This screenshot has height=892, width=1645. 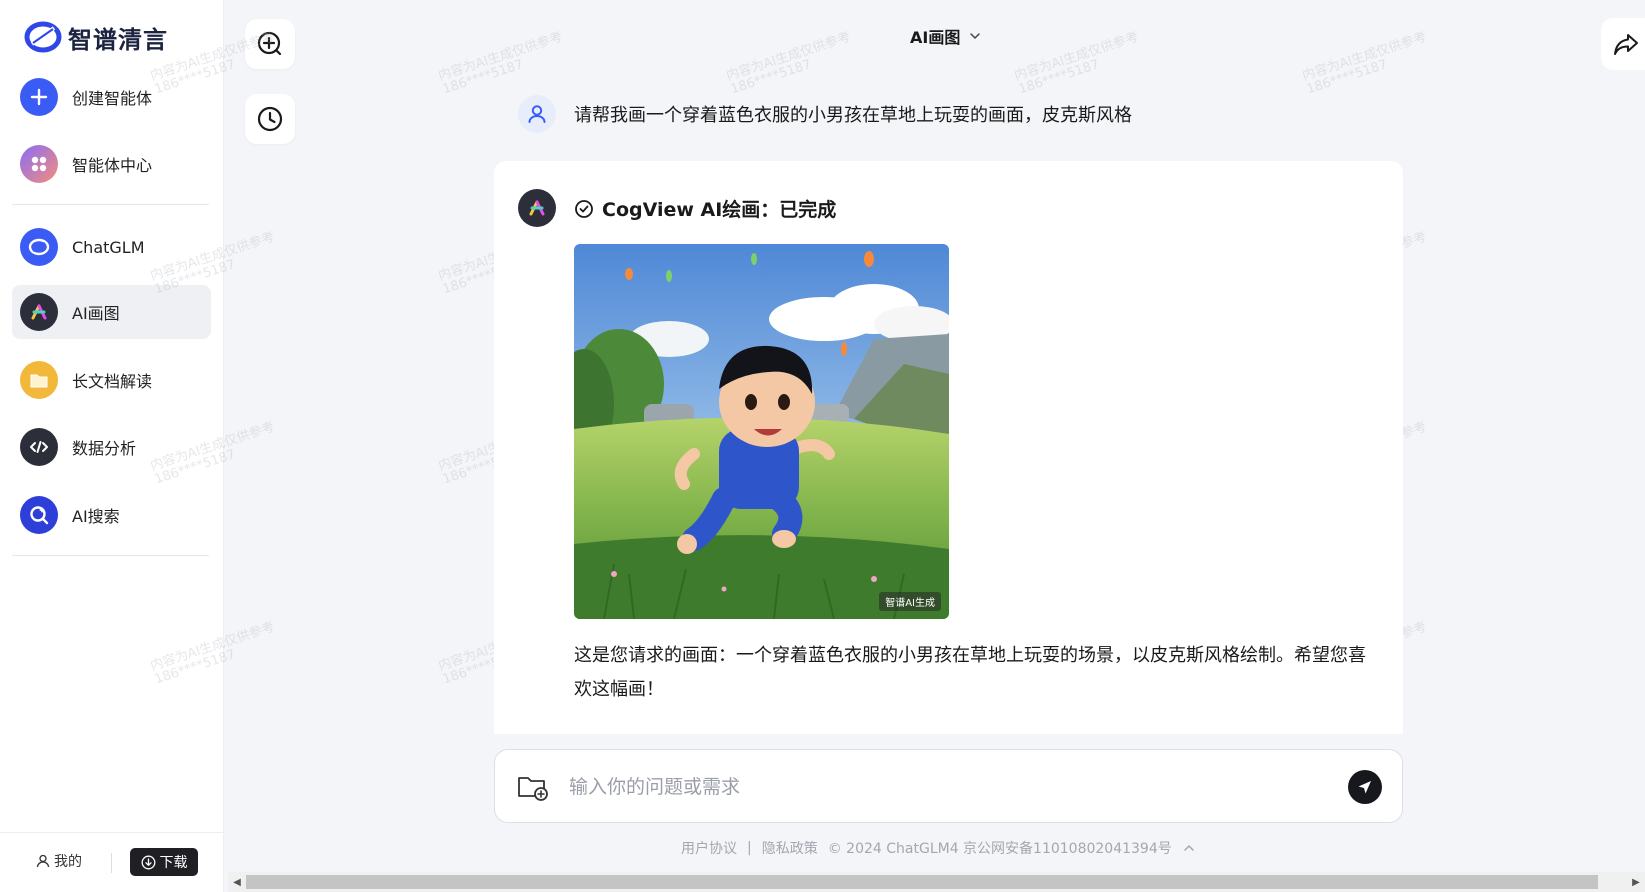 What do you see at coordinates (975, 36) in the screenshot?
I see `chevron-down-icon` at bounding box center [975, 36].